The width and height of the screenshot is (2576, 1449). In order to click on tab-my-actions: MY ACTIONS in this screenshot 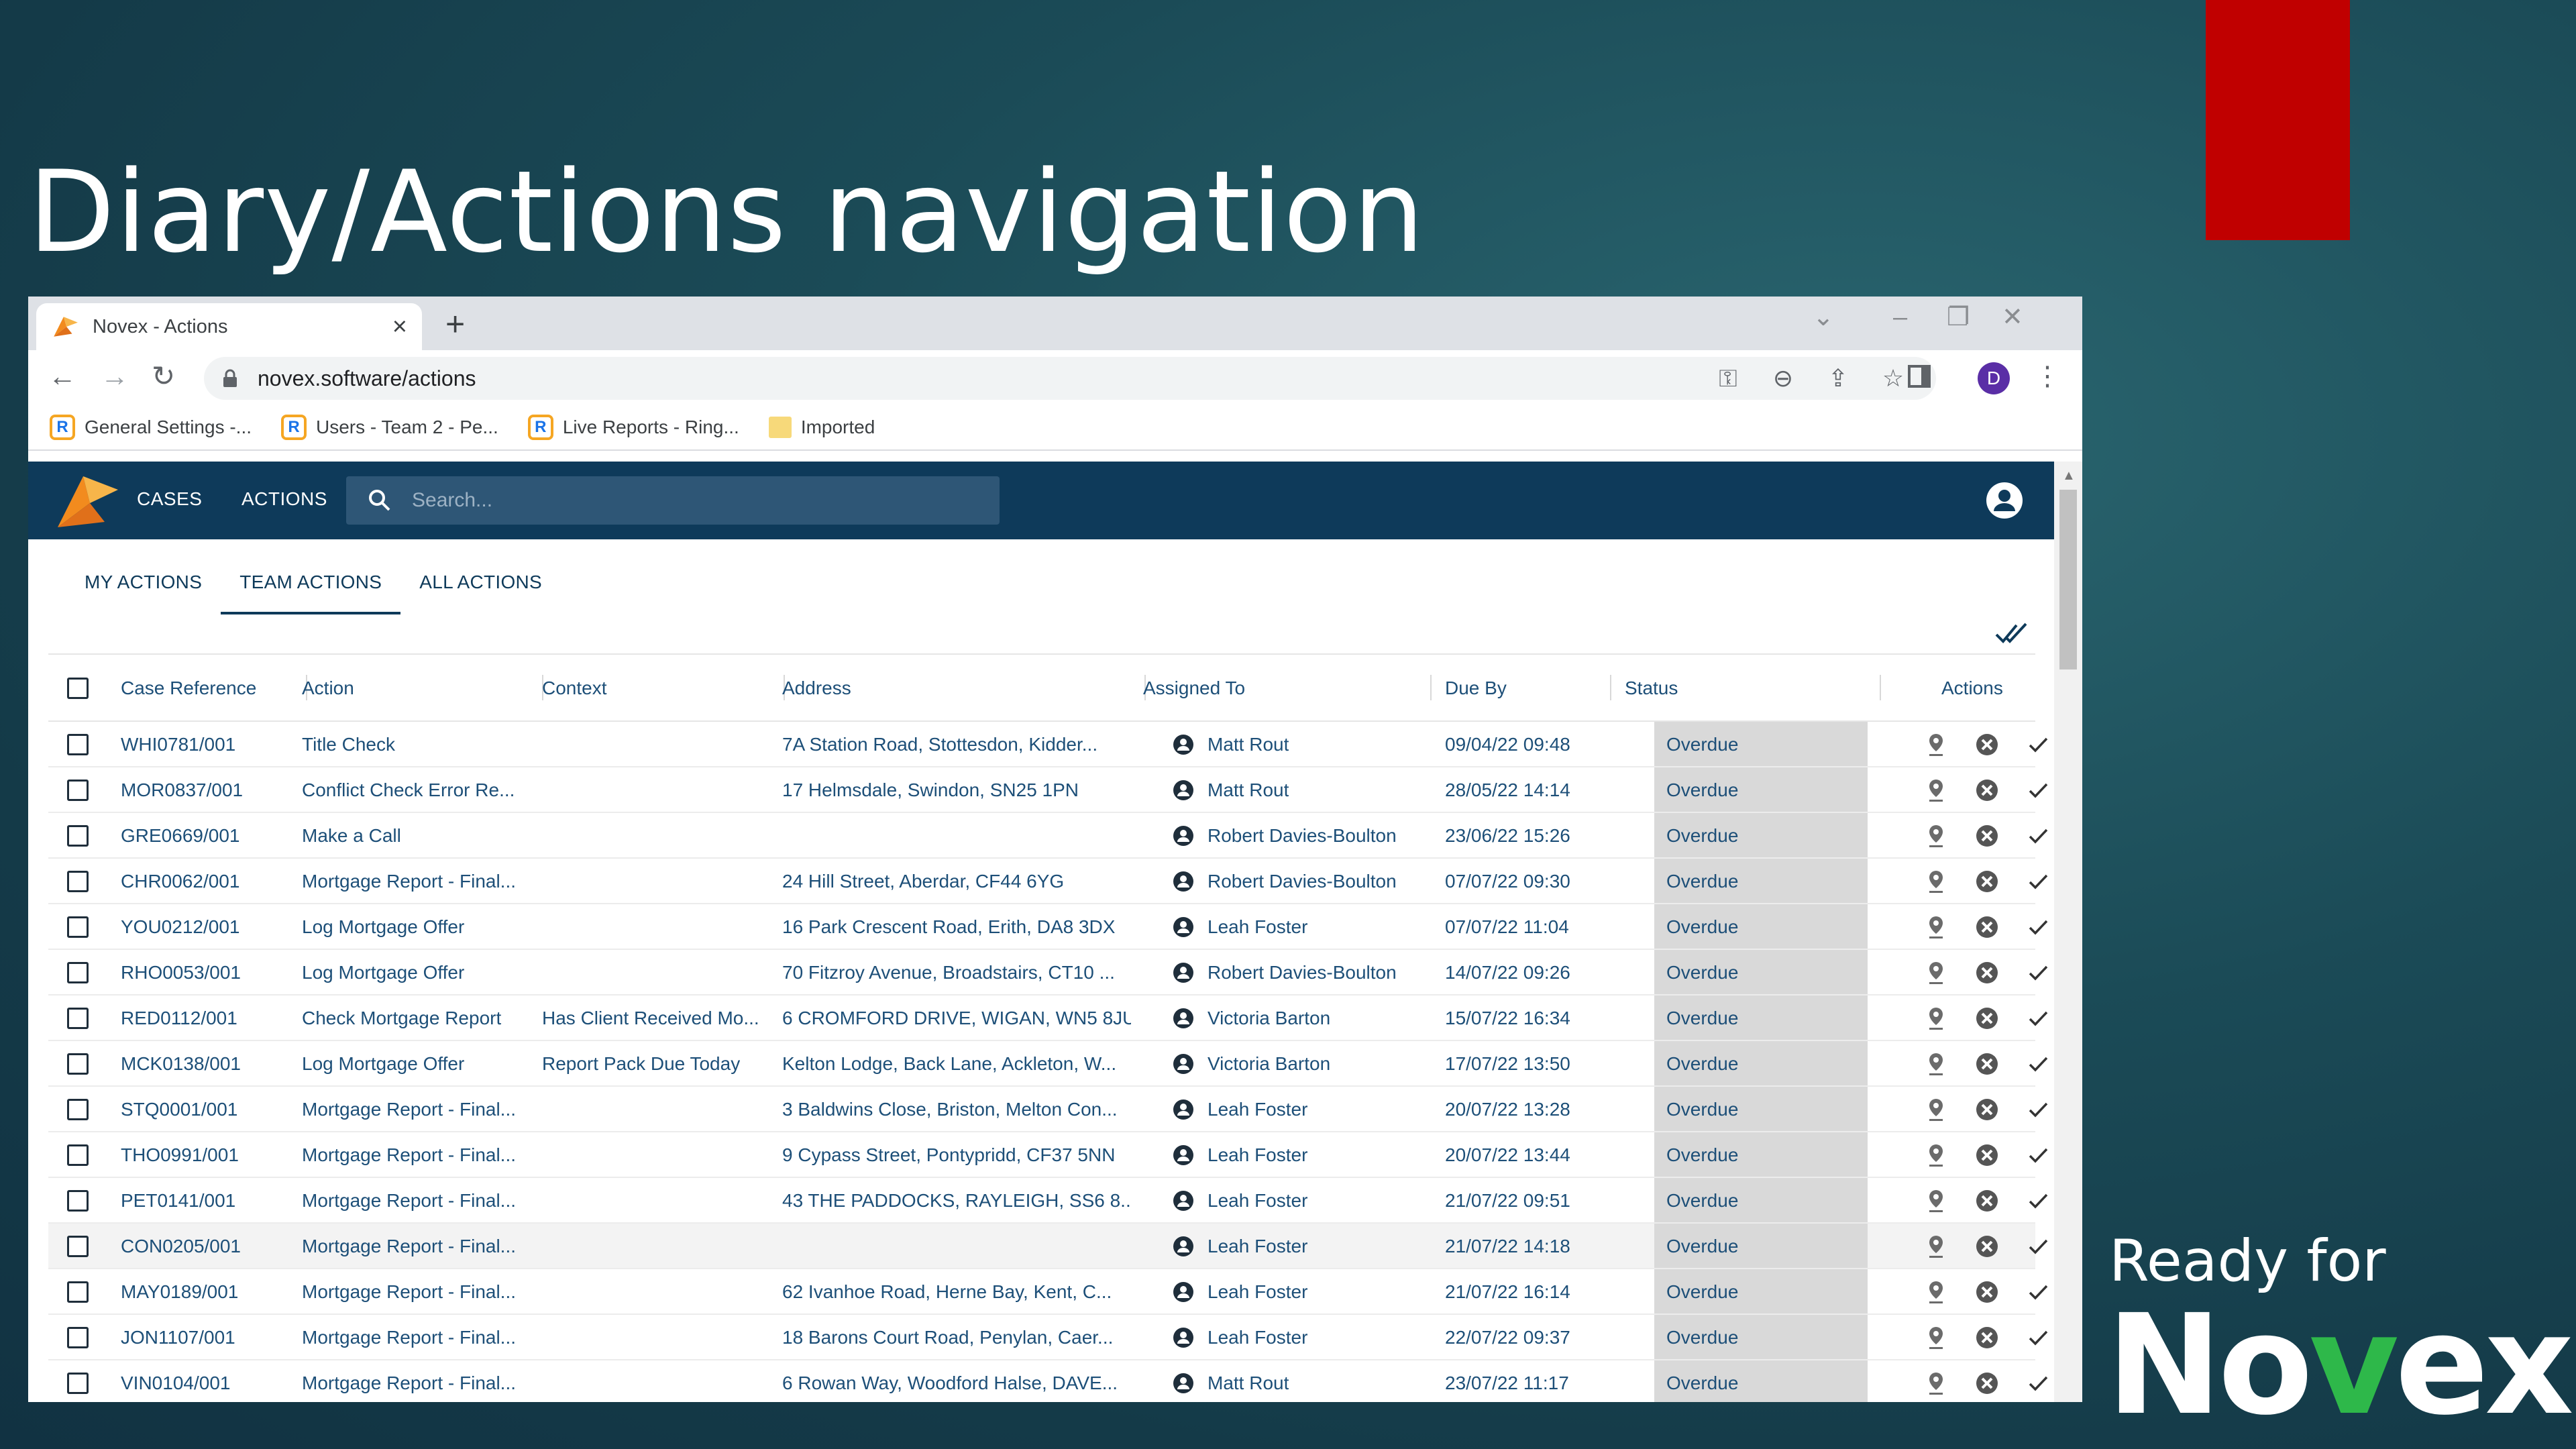, I will do `click(143, 584)`.